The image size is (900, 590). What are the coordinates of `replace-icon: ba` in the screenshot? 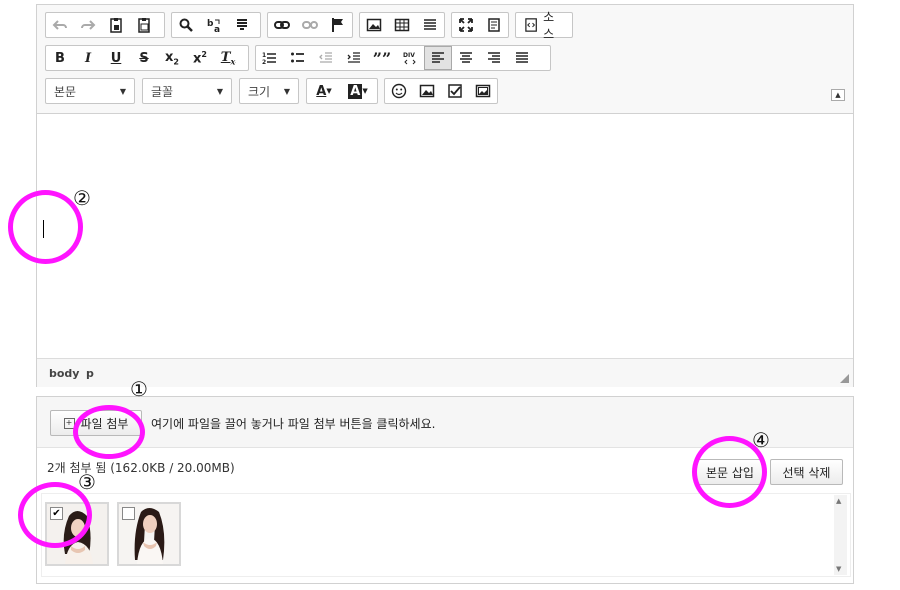 It's located at (214, 25).